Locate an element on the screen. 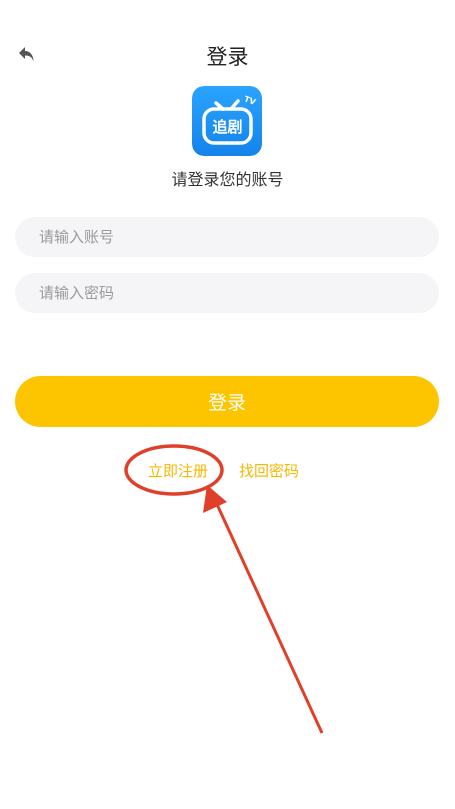 The width and height of the screenshot is (455, 809). password-input is located at coordinates (227, 293).